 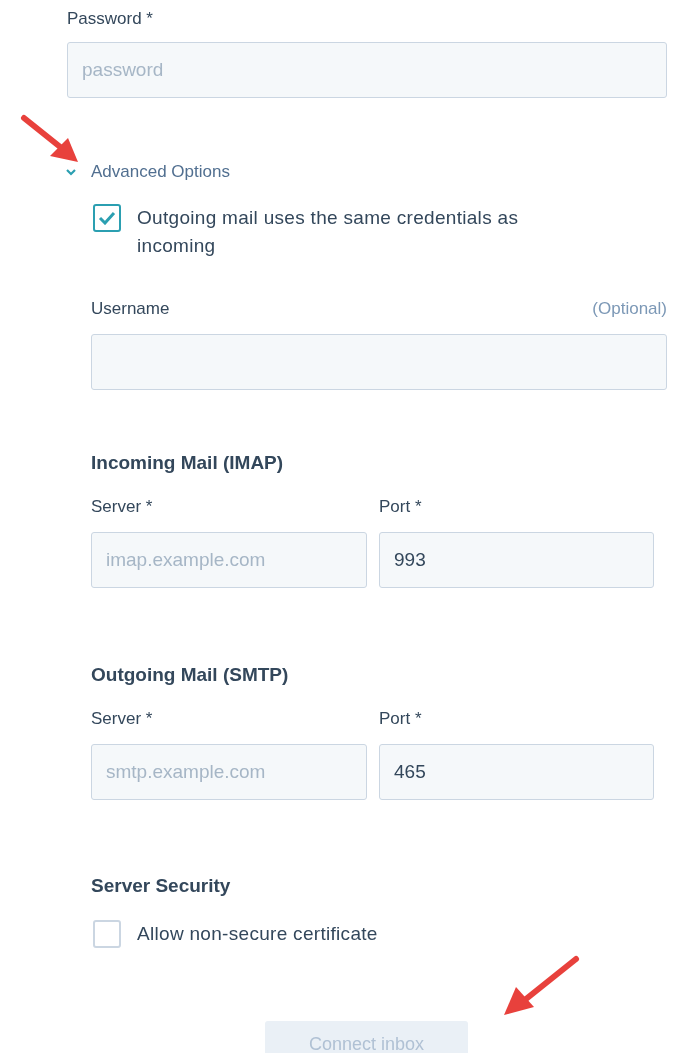 What do you see at coordinates (367, 70) in the screenshot?
I see `input-field: password` at bounding box center [367, 70].